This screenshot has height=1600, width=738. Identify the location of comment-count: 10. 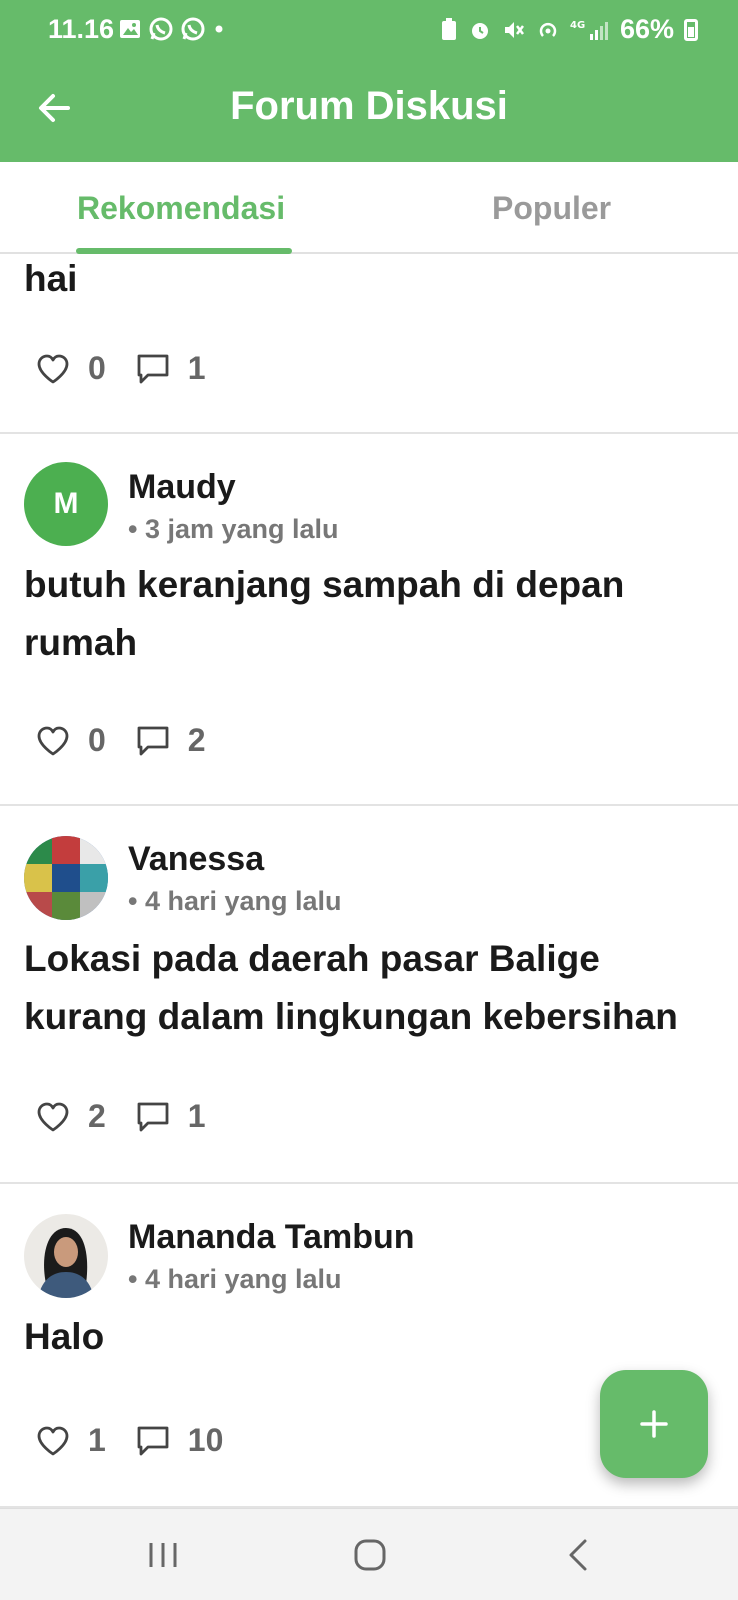
(205, 1440).